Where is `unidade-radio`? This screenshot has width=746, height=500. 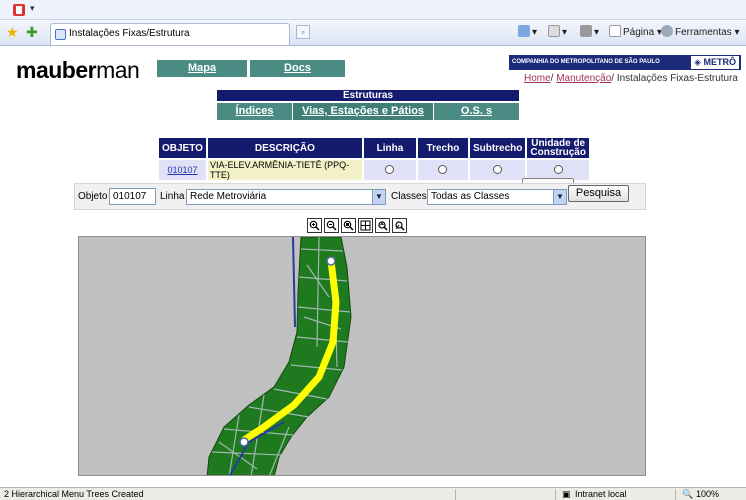
unidade-radio is located at coordinates (558, 169).